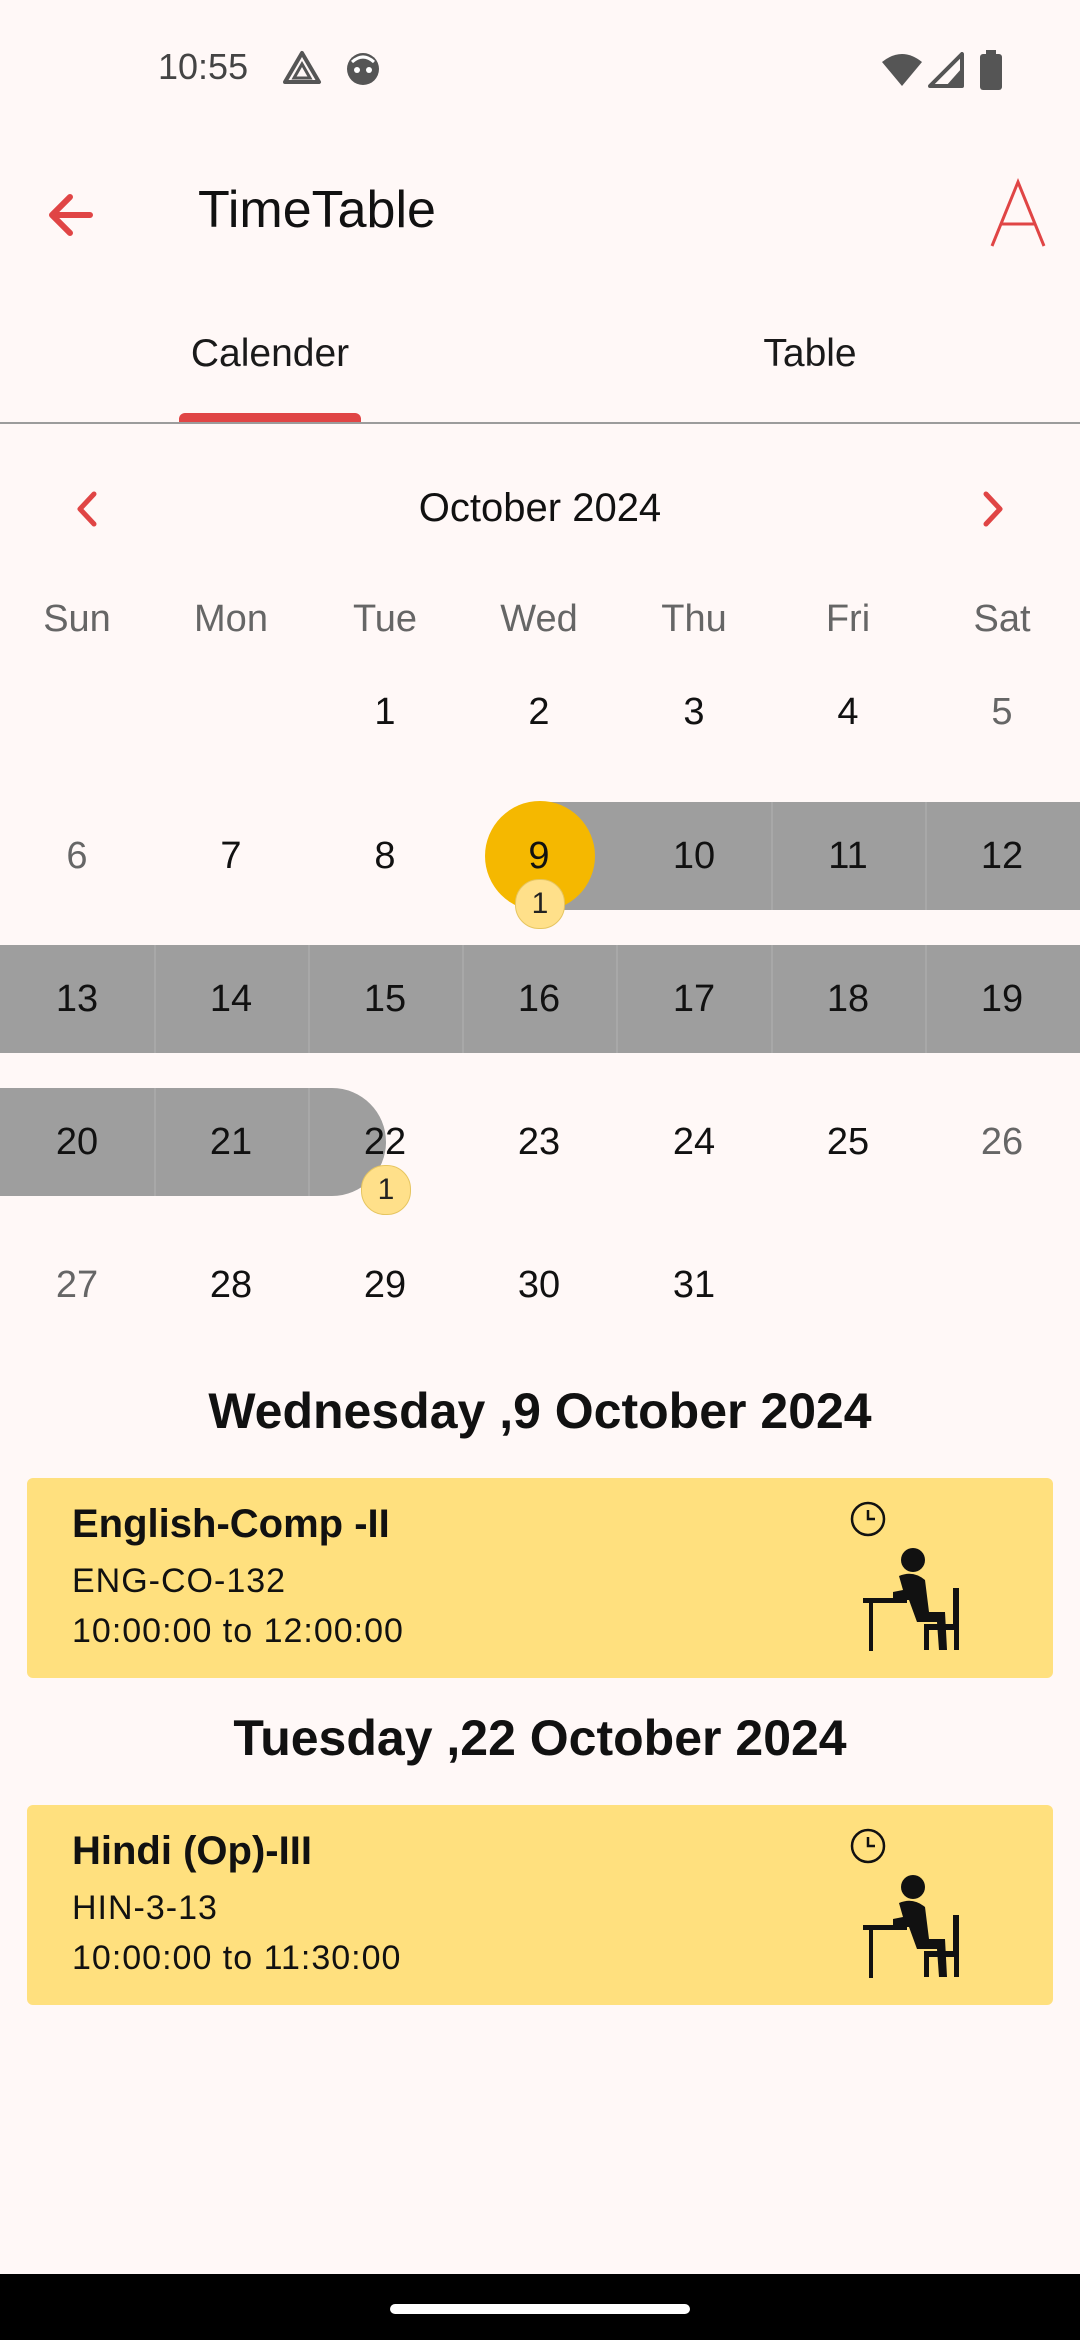 The height and width of the screenshot is (2340, 1080). What do you see at coordinates (270, 417) in the screenshot?
I see `tab-indicator` at bounding box center [270, 417].